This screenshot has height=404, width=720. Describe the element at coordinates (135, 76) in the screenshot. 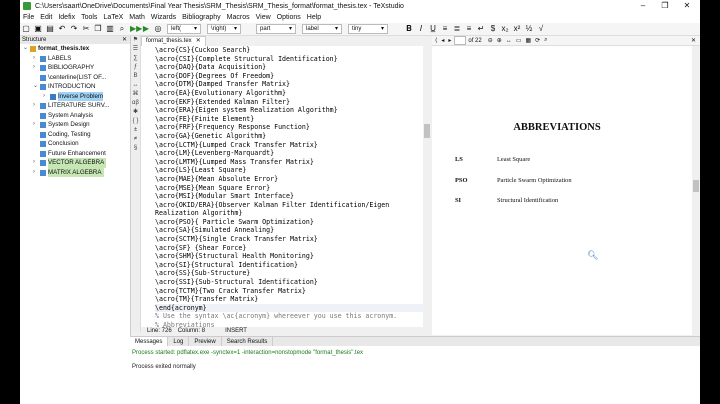

I see `bold-symbol-icon: B` at that location.